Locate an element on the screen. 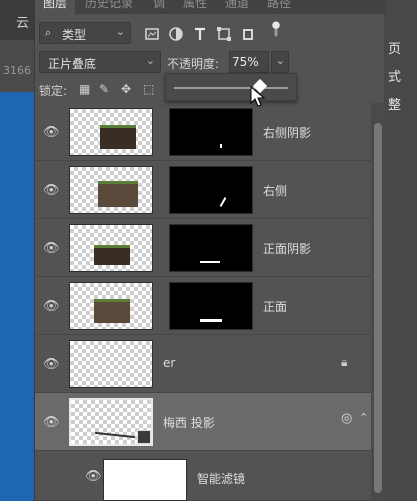  mouse-cursor-icon is located at coordinates (258, 96).